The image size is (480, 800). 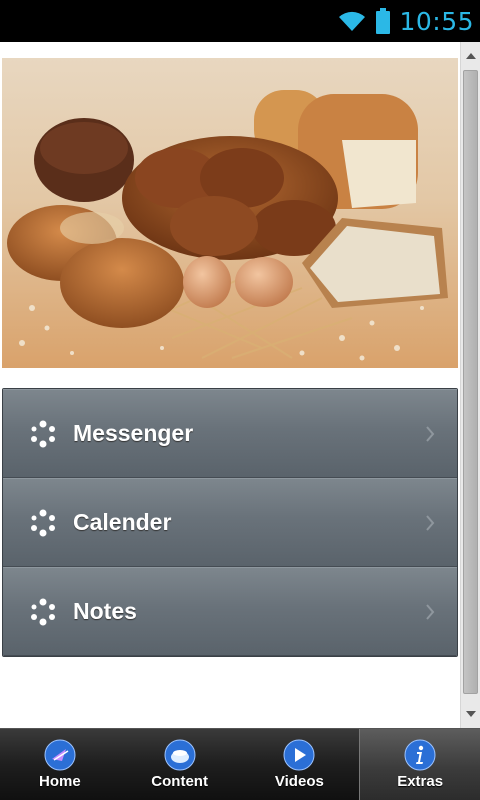 I want to click on nav-extras: Extras, so click(x=419, y=764).